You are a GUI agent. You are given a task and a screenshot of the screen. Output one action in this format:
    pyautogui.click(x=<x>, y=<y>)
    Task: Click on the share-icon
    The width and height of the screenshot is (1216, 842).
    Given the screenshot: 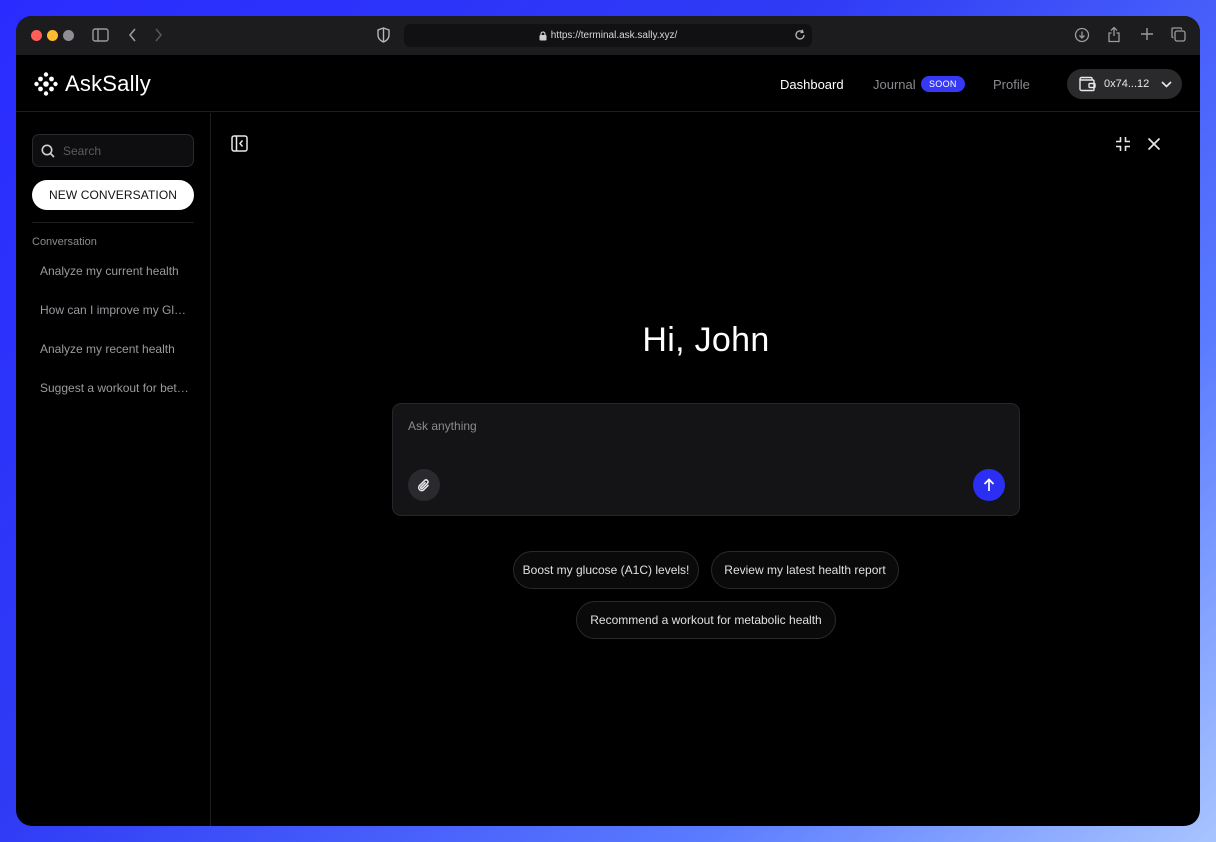 What is the action you would take?
    pyautogui.click(x=1114, y=34)
    